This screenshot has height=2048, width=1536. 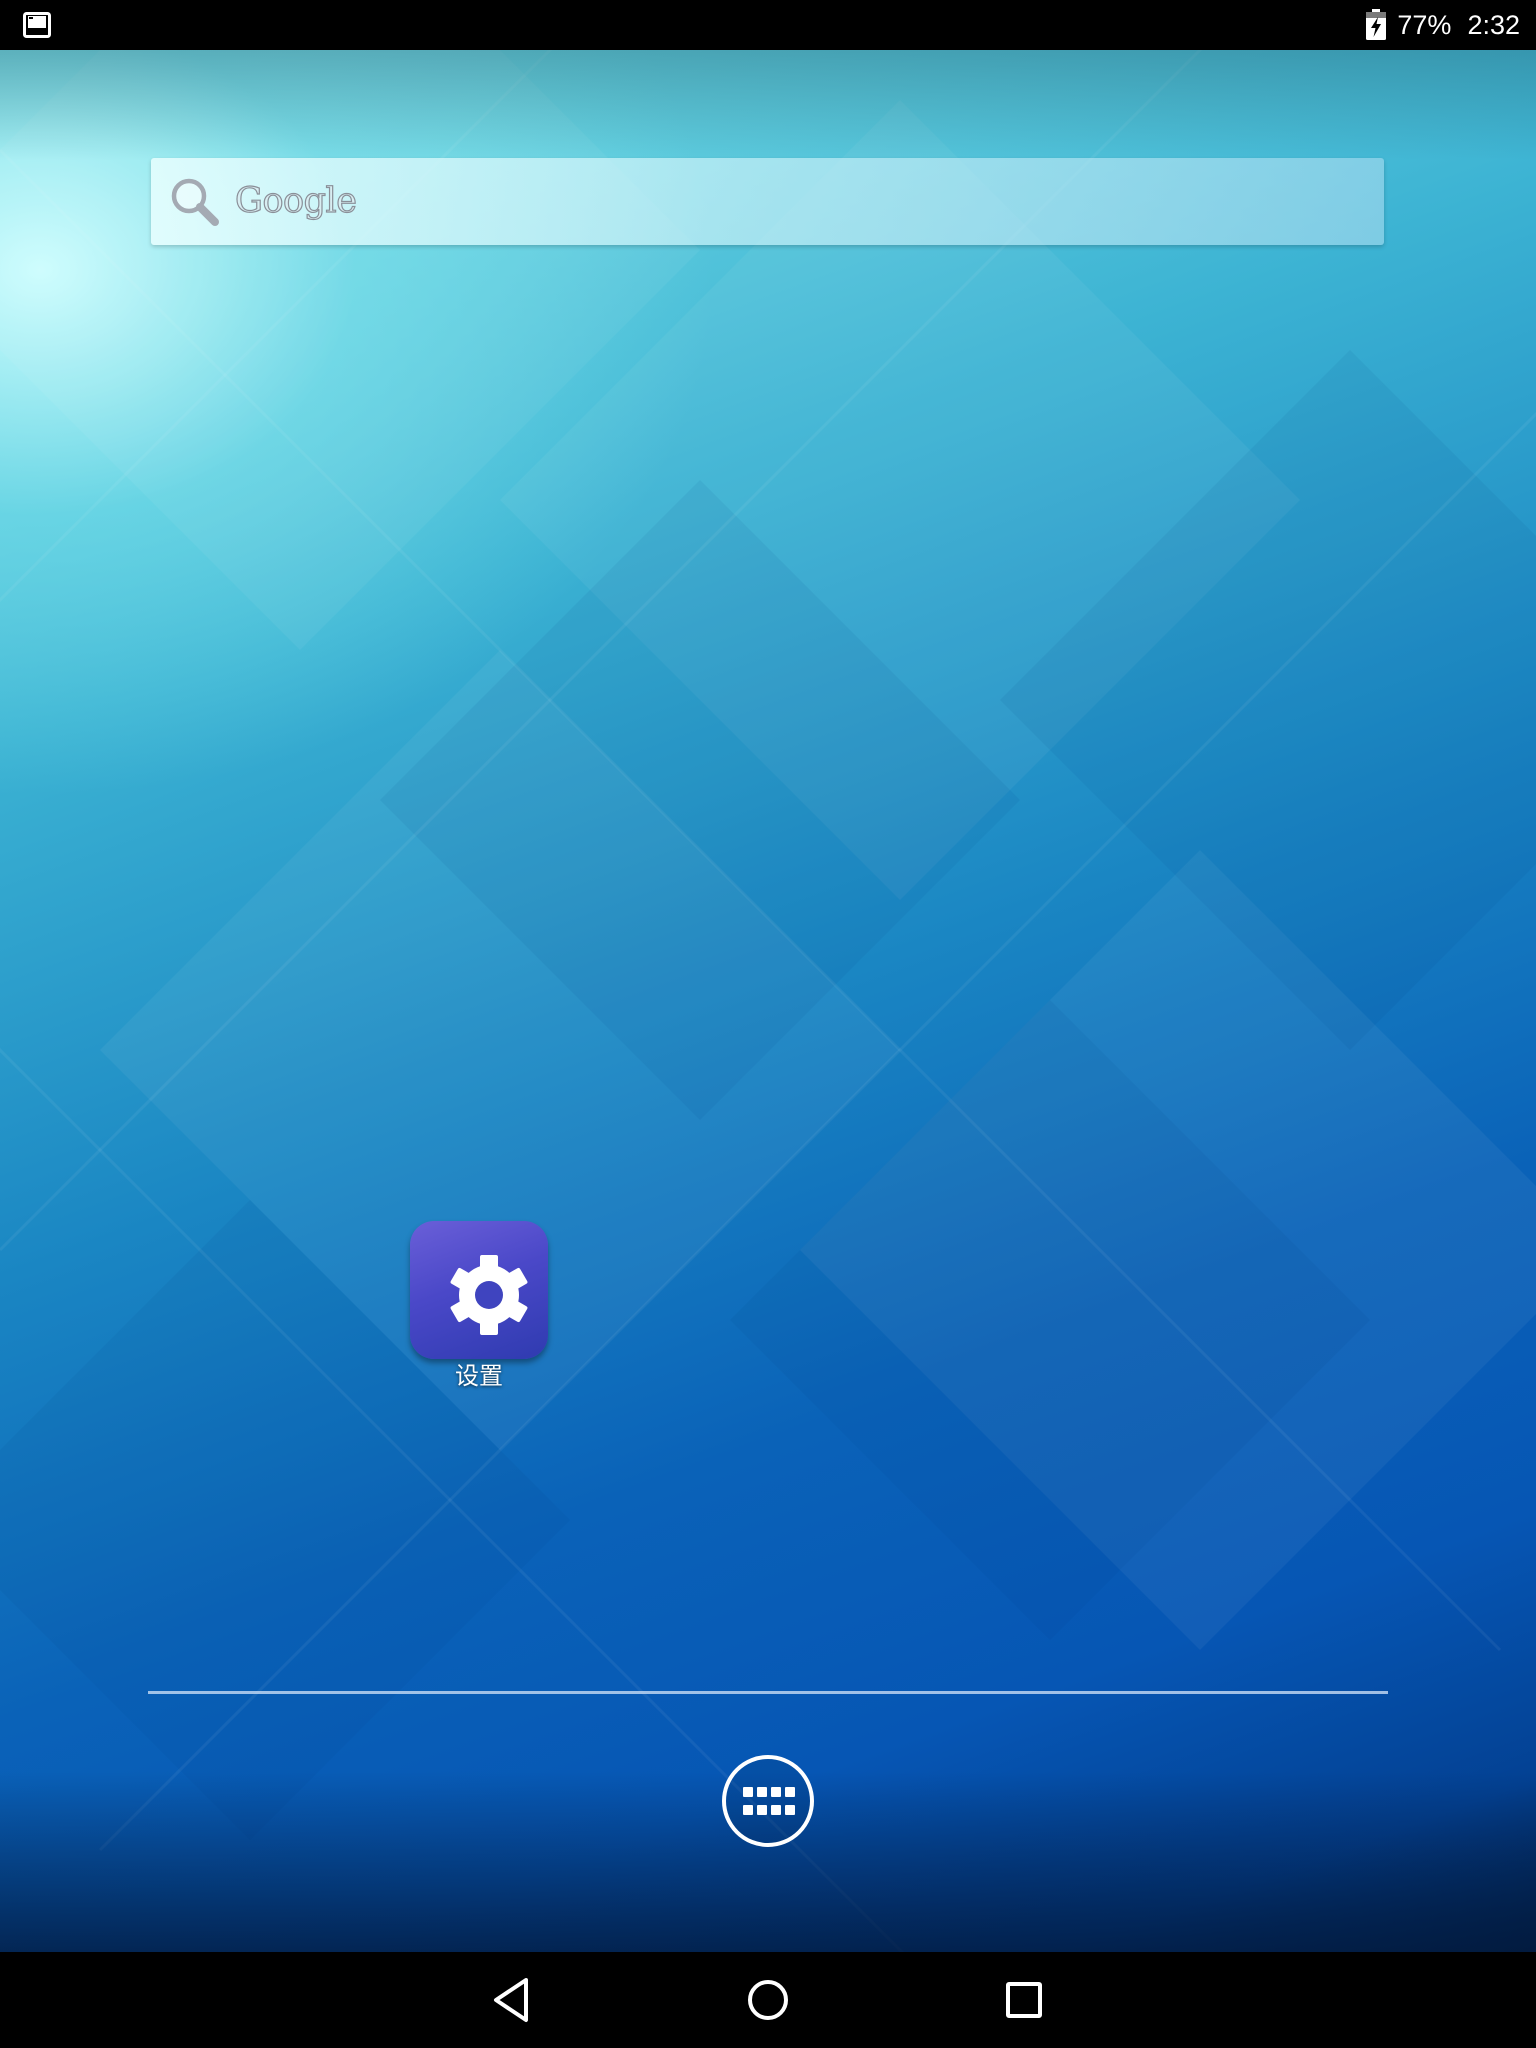 What do you see at coordinates (1493, 25) in the screenshot?
I see `clock: 2:32` at bounding box center [1493, 25].